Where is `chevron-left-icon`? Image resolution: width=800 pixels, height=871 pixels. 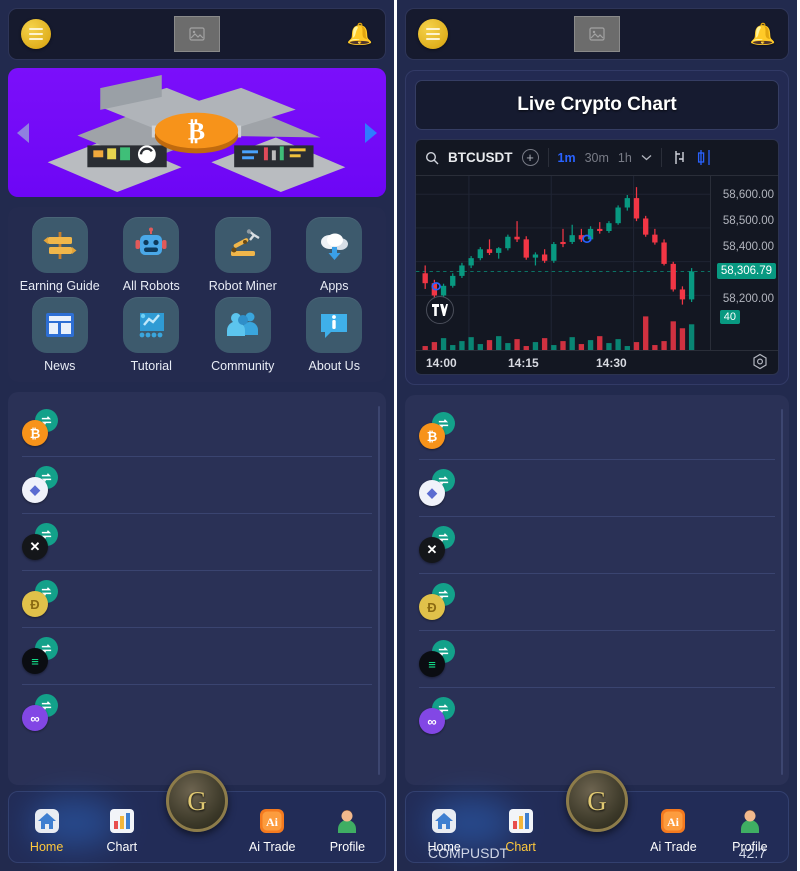 chevron-left-icon is located at coordinates (23, 132).